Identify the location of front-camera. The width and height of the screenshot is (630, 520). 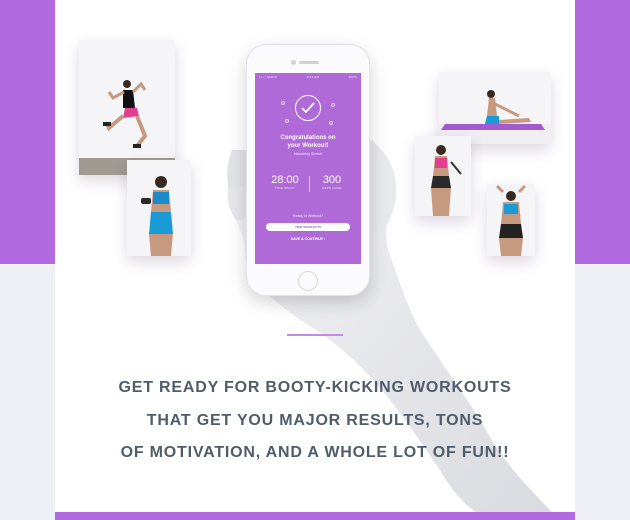
(293, 62).